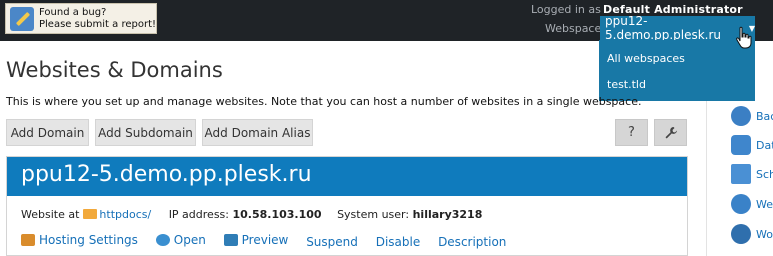 This screenshot has width=773, height=256. What do you see at coordinates (752, 204) in the screenshot?
I see `rail-item-web: We` at bounding box center [752, 204].